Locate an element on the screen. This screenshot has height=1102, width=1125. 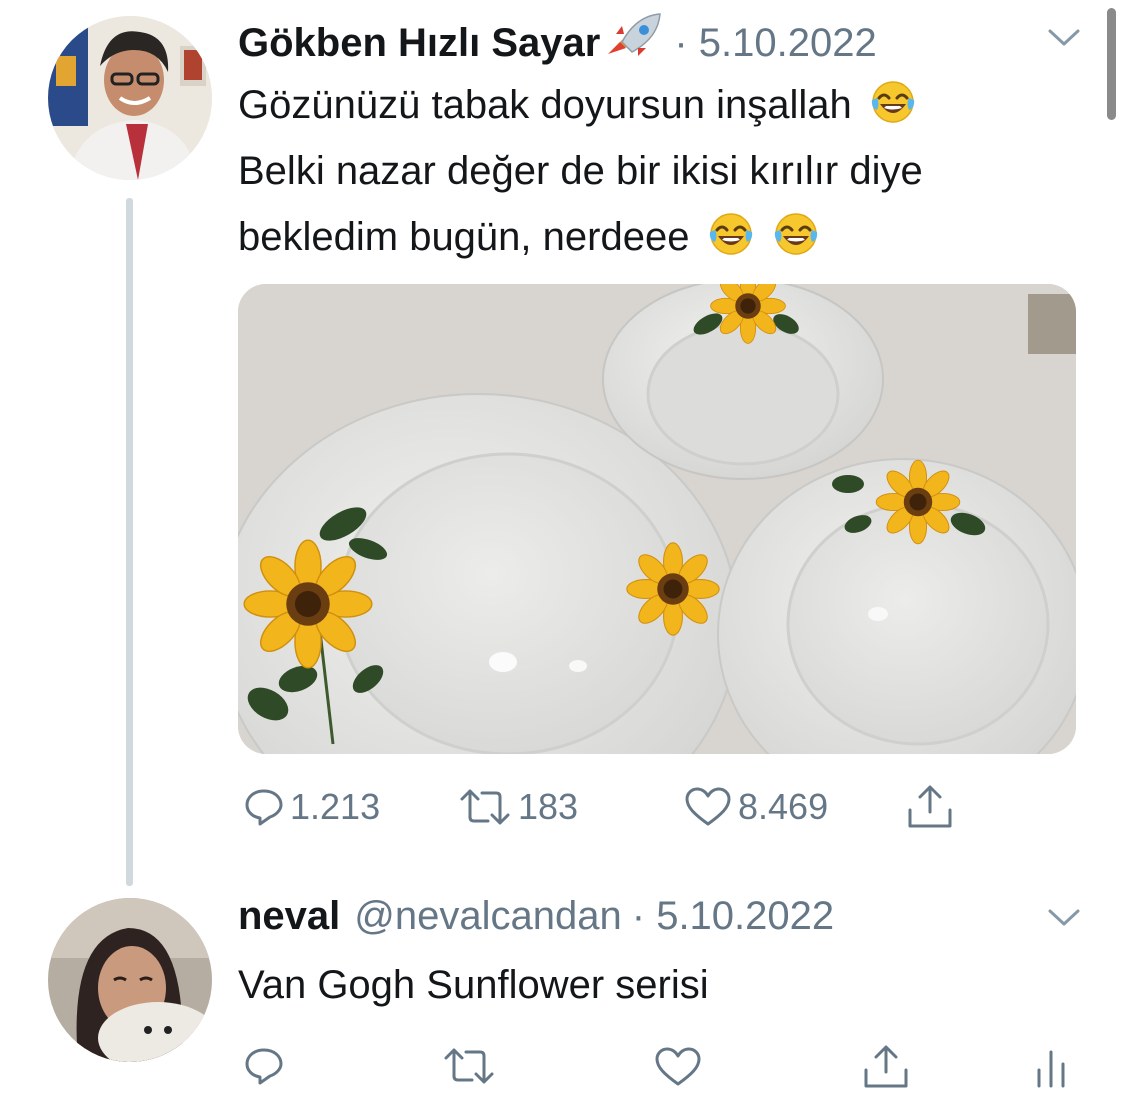
reply-like-button is located at coordinates (678, 1067).